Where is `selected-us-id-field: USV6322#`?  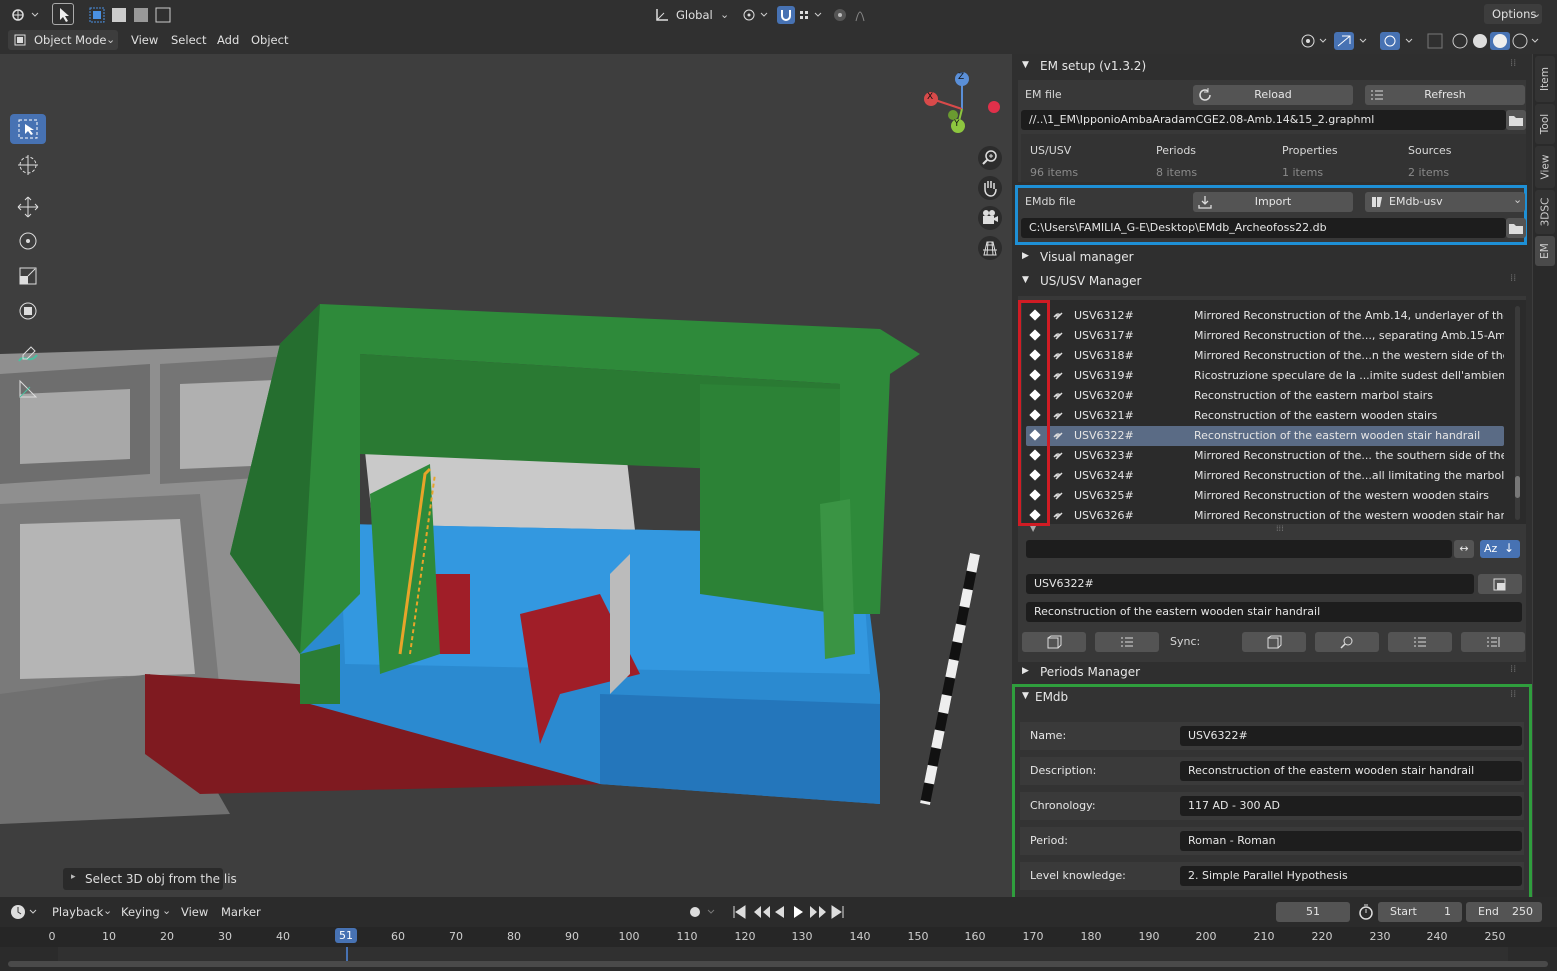 selected-us-id-field: USV6322# is located at coordinates (1250, 584).